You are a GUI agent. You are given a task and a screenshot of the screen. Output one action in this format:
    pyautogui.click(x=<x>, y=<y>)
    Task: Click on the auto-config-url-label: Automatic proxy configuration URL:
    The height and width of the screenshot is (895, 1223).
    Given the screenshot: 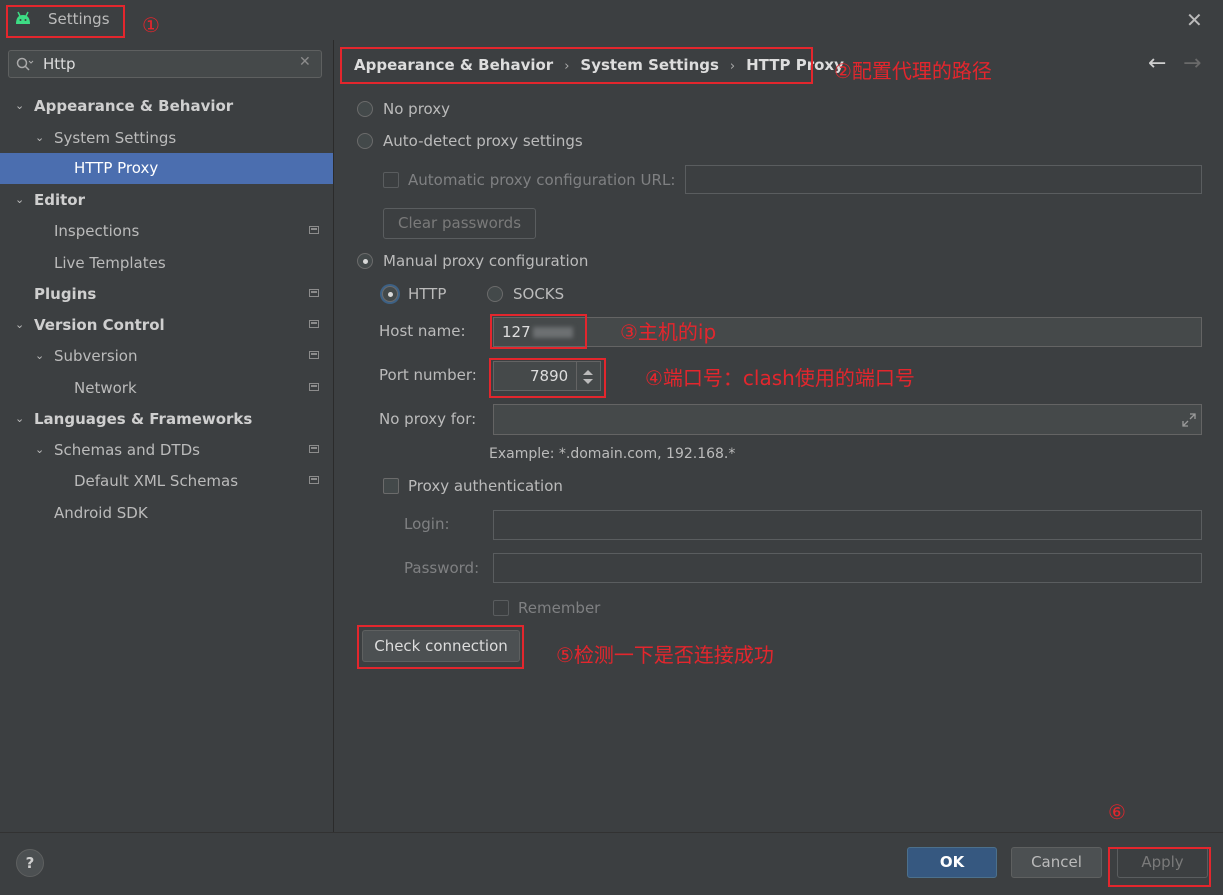 What is the action you would take?
    pyautogui.click(x=542, y=180)
    